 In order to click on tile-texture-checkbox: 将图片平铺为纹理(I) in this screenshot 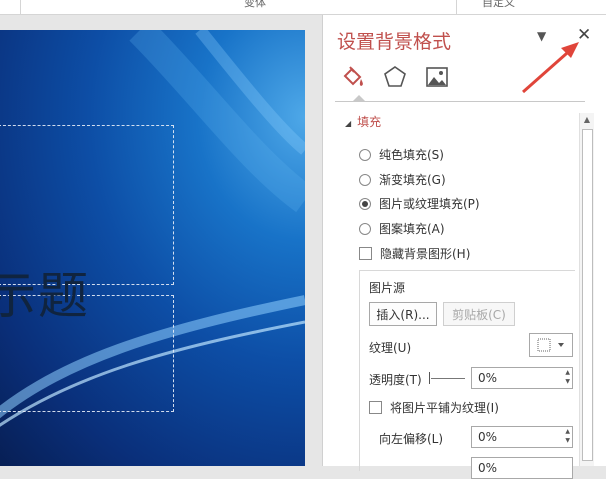, I will do `click(434, 407)`.